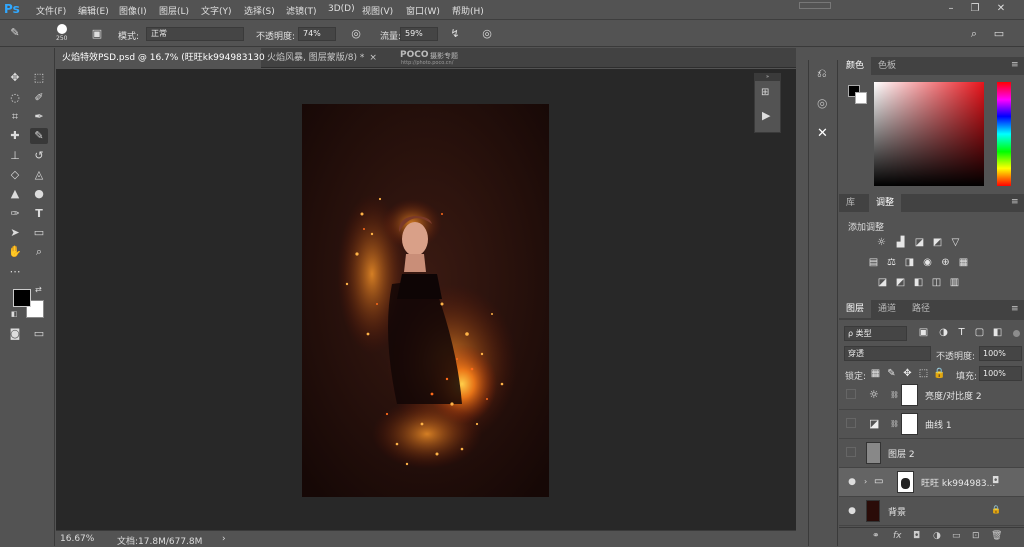 Image resolution: width=1024 pixels, height=547 pixels. I want to click on blend-mode-select: 穿透, so click(887, 353).